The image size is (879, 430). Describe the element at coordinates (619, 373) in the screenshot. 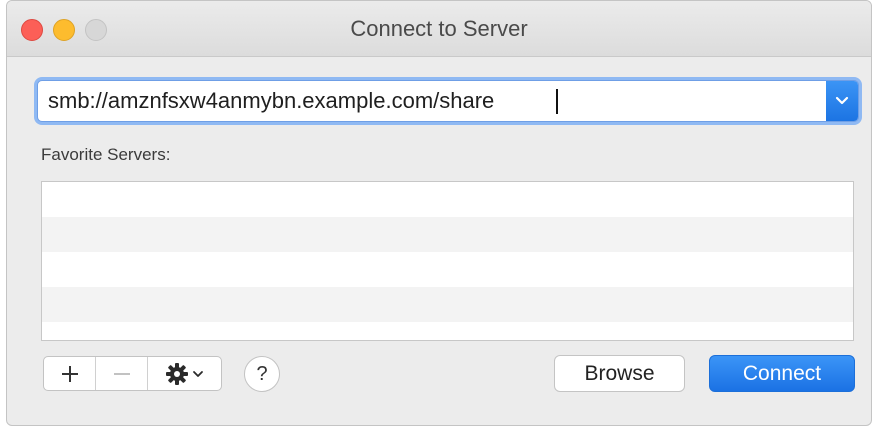

I see `browse-button: Browse` at that location.